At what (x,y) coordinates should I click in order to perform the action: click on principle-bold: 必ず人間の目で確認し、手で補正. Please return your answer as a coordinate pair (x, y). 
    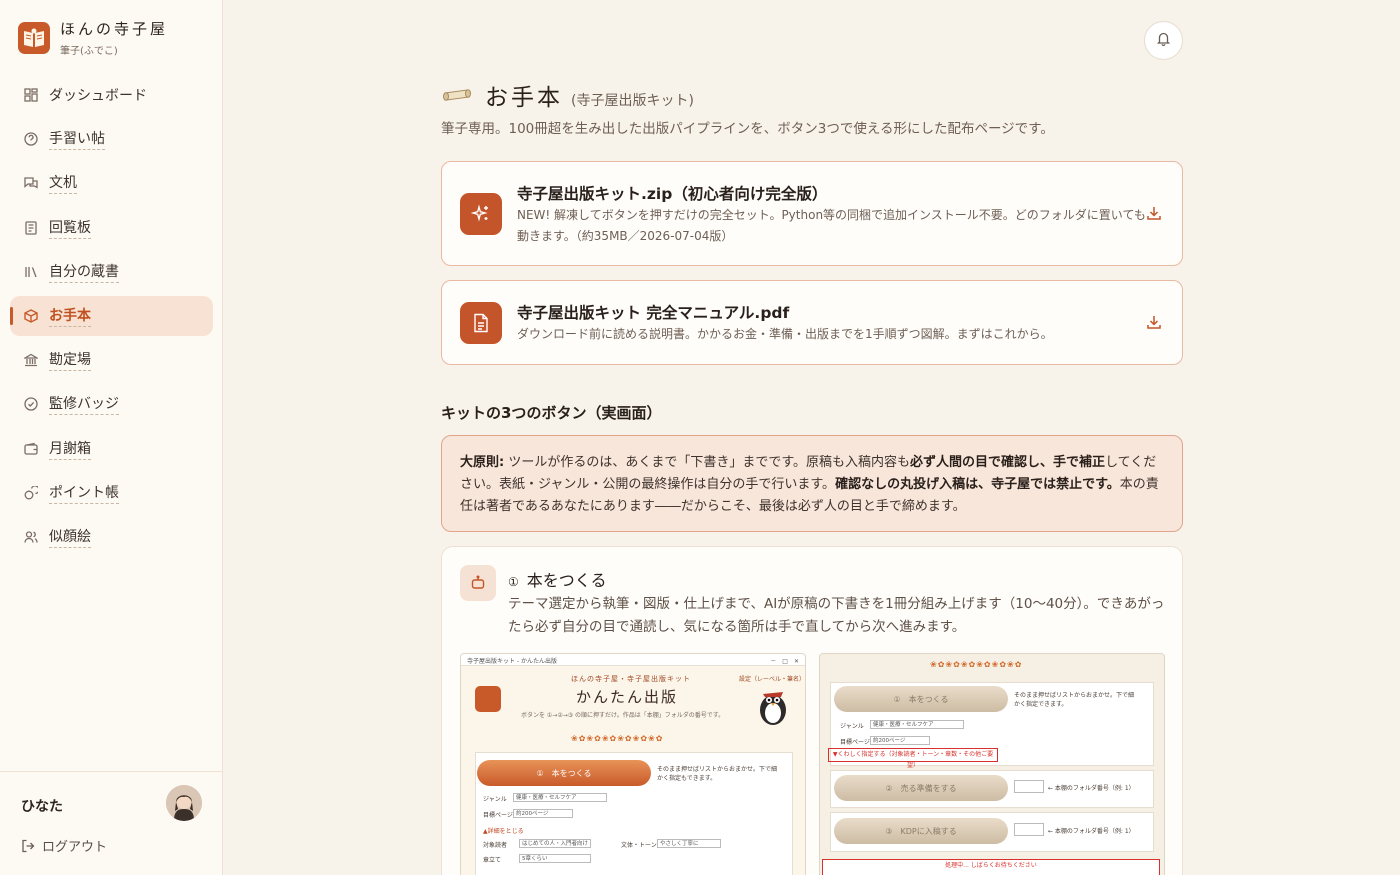
    Looking at the image, I should click on (1008, 462).